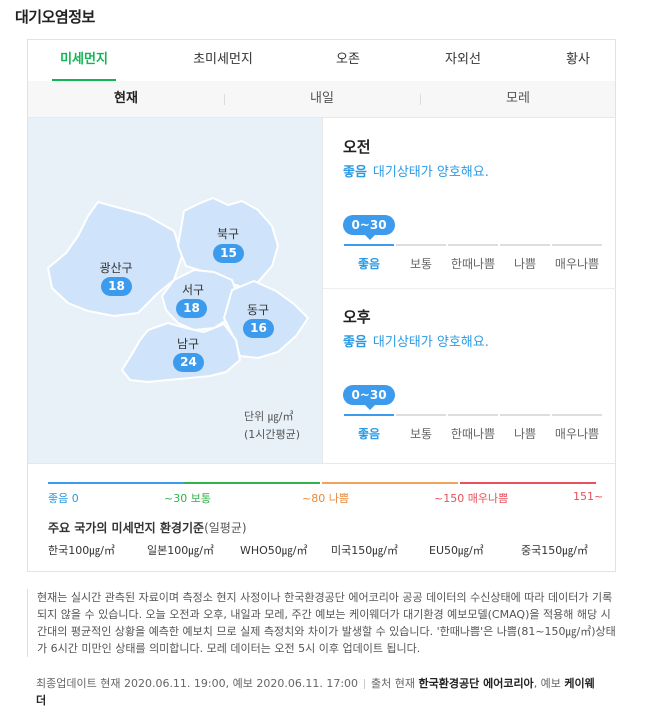  I want to click on legend-bad-label: ~80 나쁨, so click(325, 498).